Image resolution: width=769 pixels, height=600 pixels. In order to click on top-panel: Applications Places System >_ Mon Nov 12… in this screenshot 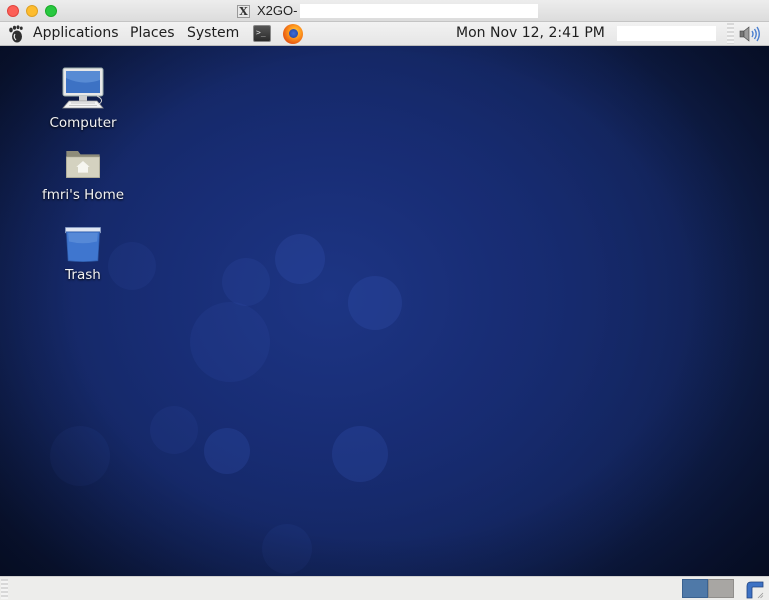, I will do `click(384, 34)`.